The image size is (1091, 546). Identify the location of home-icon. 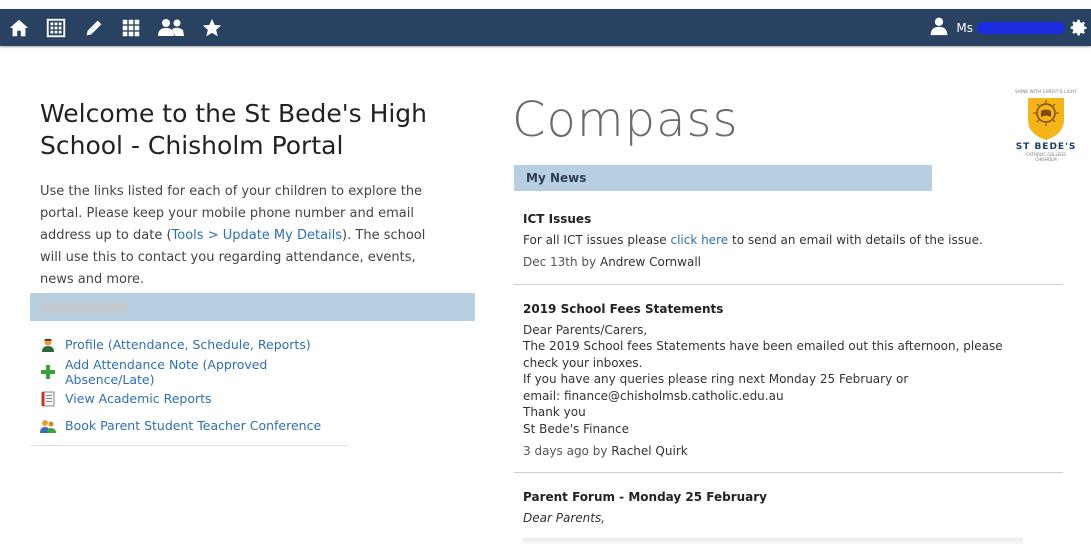
(19, 28).